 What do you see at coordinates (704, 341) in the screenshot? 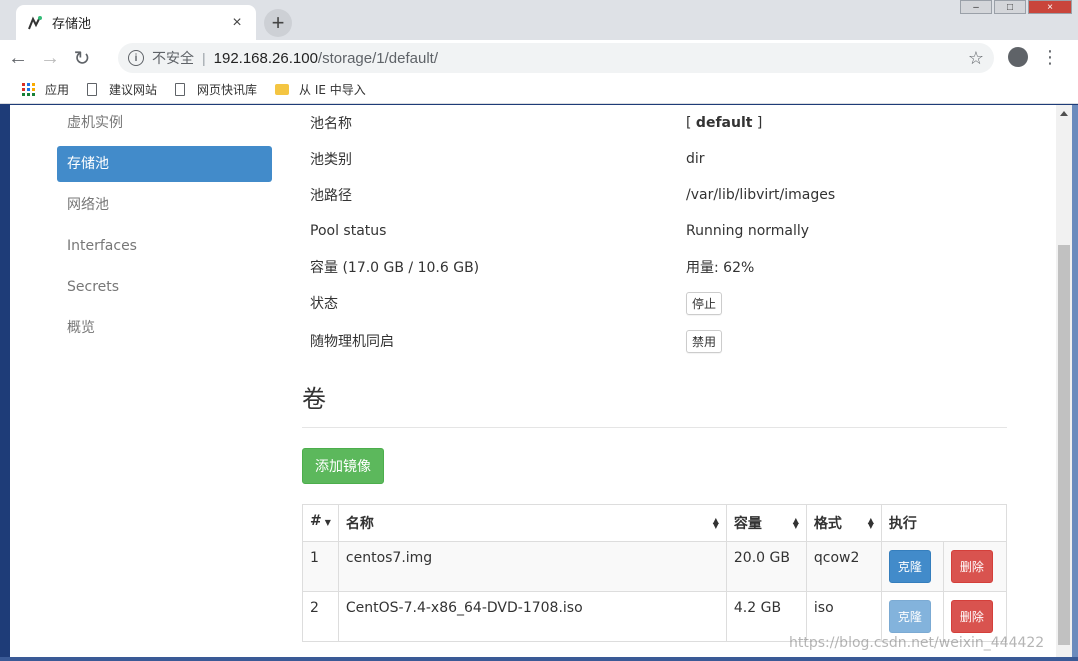
I see `disable-autostart-button: 禁用` at bounding box center [704, 341].